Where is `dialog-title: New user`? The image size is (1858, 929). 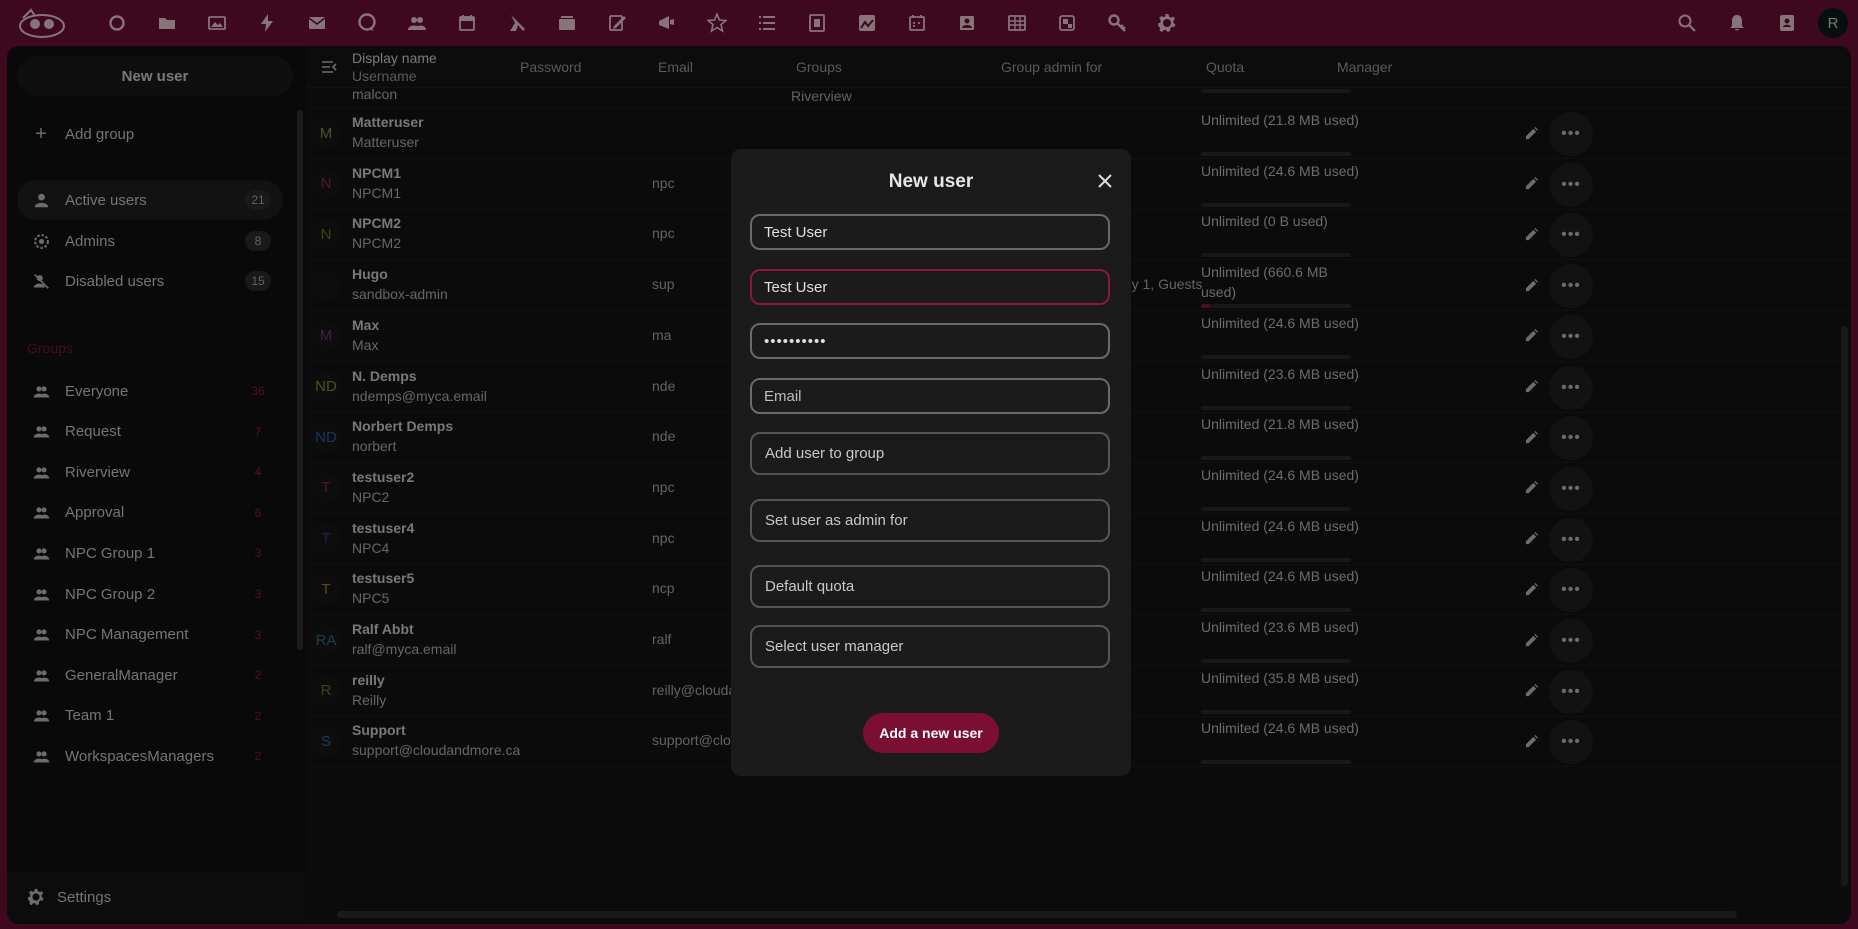
dialog-title: New user is located at coordinates (931, 181).